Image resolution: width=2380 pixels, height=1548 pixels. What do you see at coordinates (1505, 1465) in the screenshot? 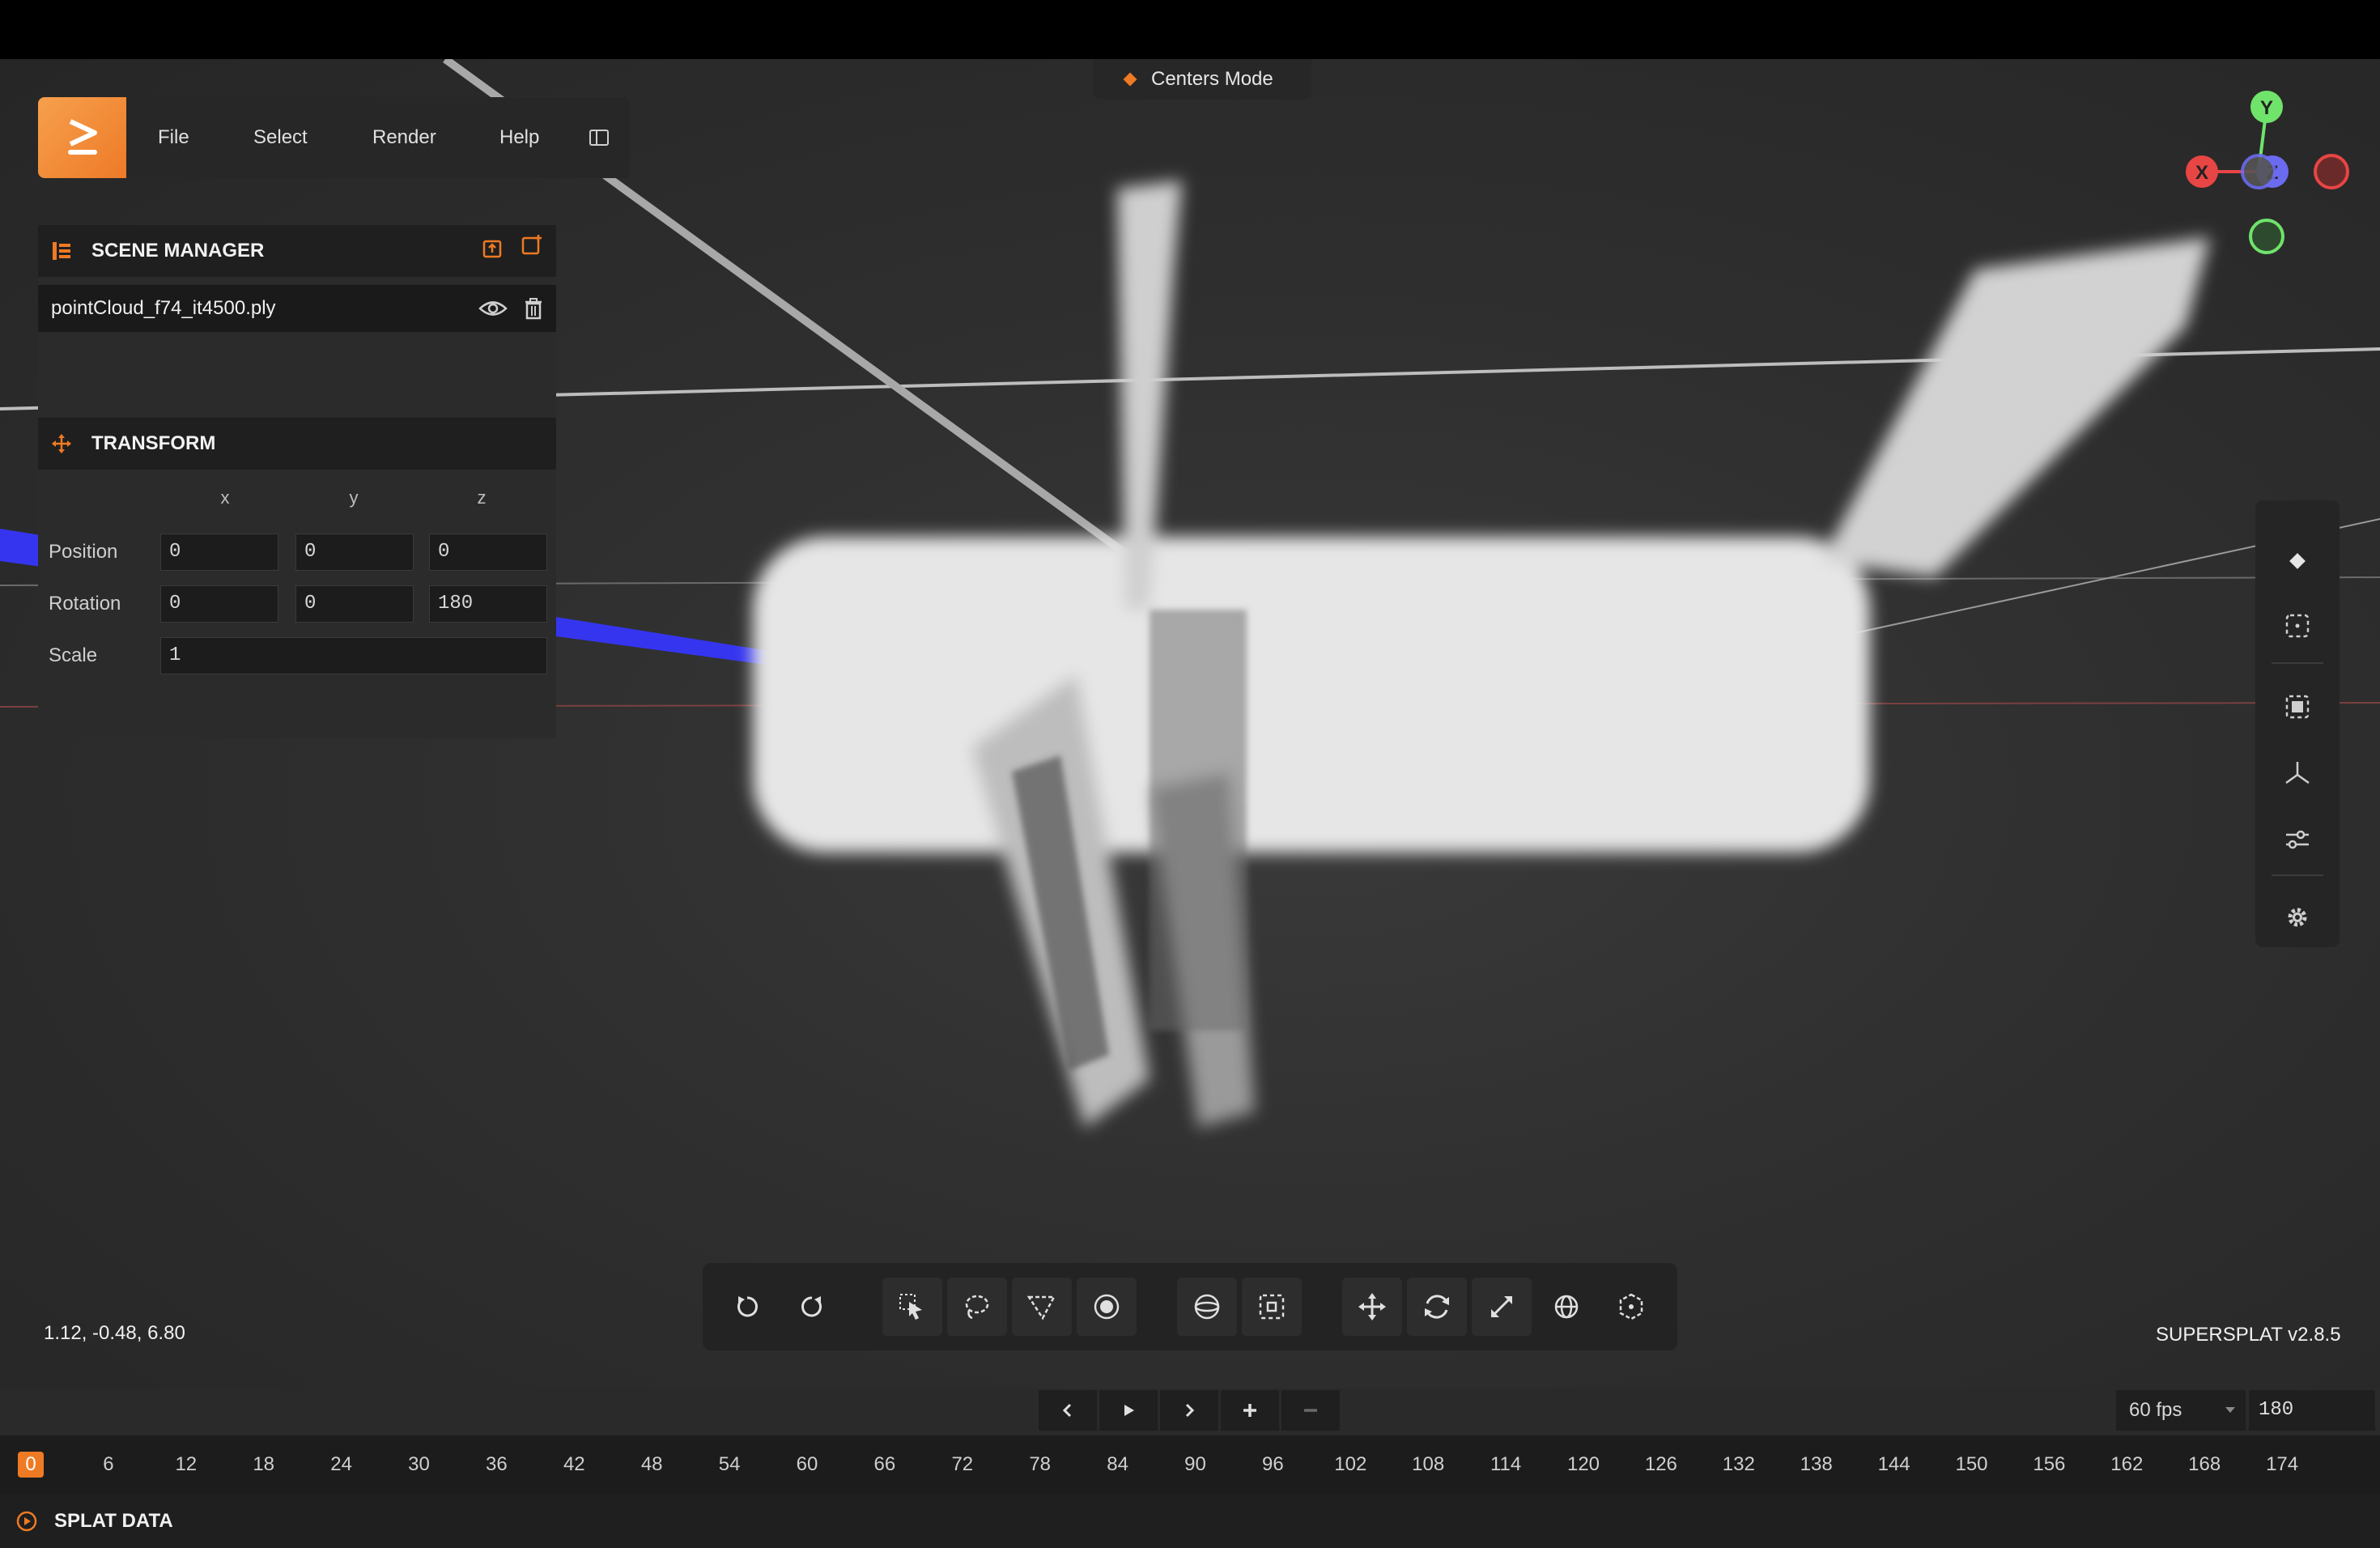
I see `timeline-tick: 114` at bounding box center [1505, 1465].